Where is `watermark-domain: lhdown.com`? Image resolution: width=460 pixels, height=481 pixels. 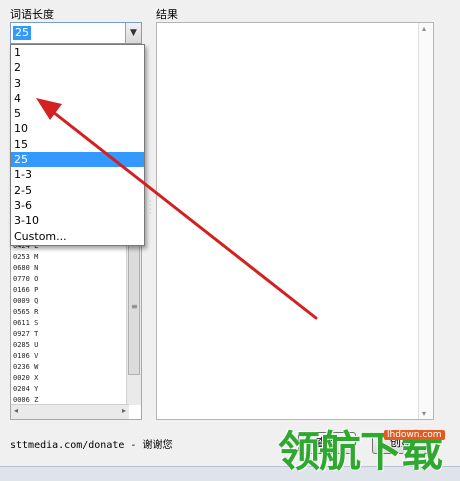 watermark-domain: lhdown.com is located at coordinates (414, 435).